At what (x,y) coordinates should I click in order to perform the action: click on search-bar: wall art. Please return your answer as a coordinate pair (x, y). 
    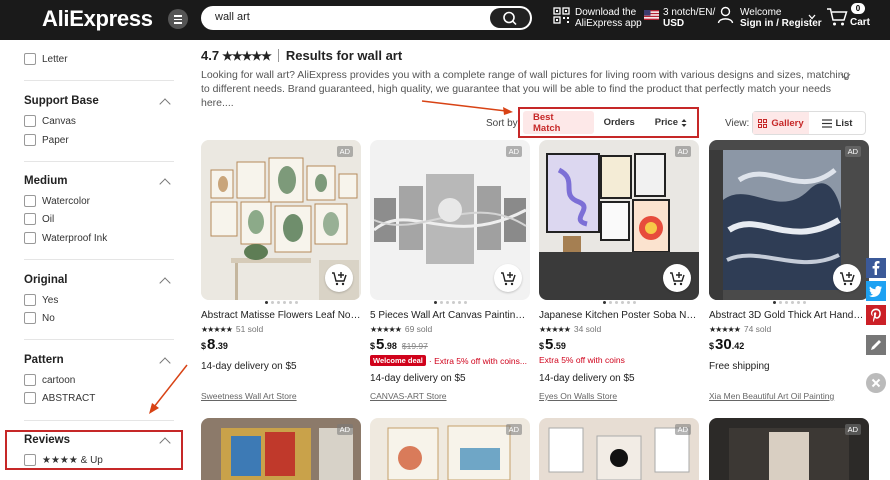
    Looking at the image, I should click on (366, 18).